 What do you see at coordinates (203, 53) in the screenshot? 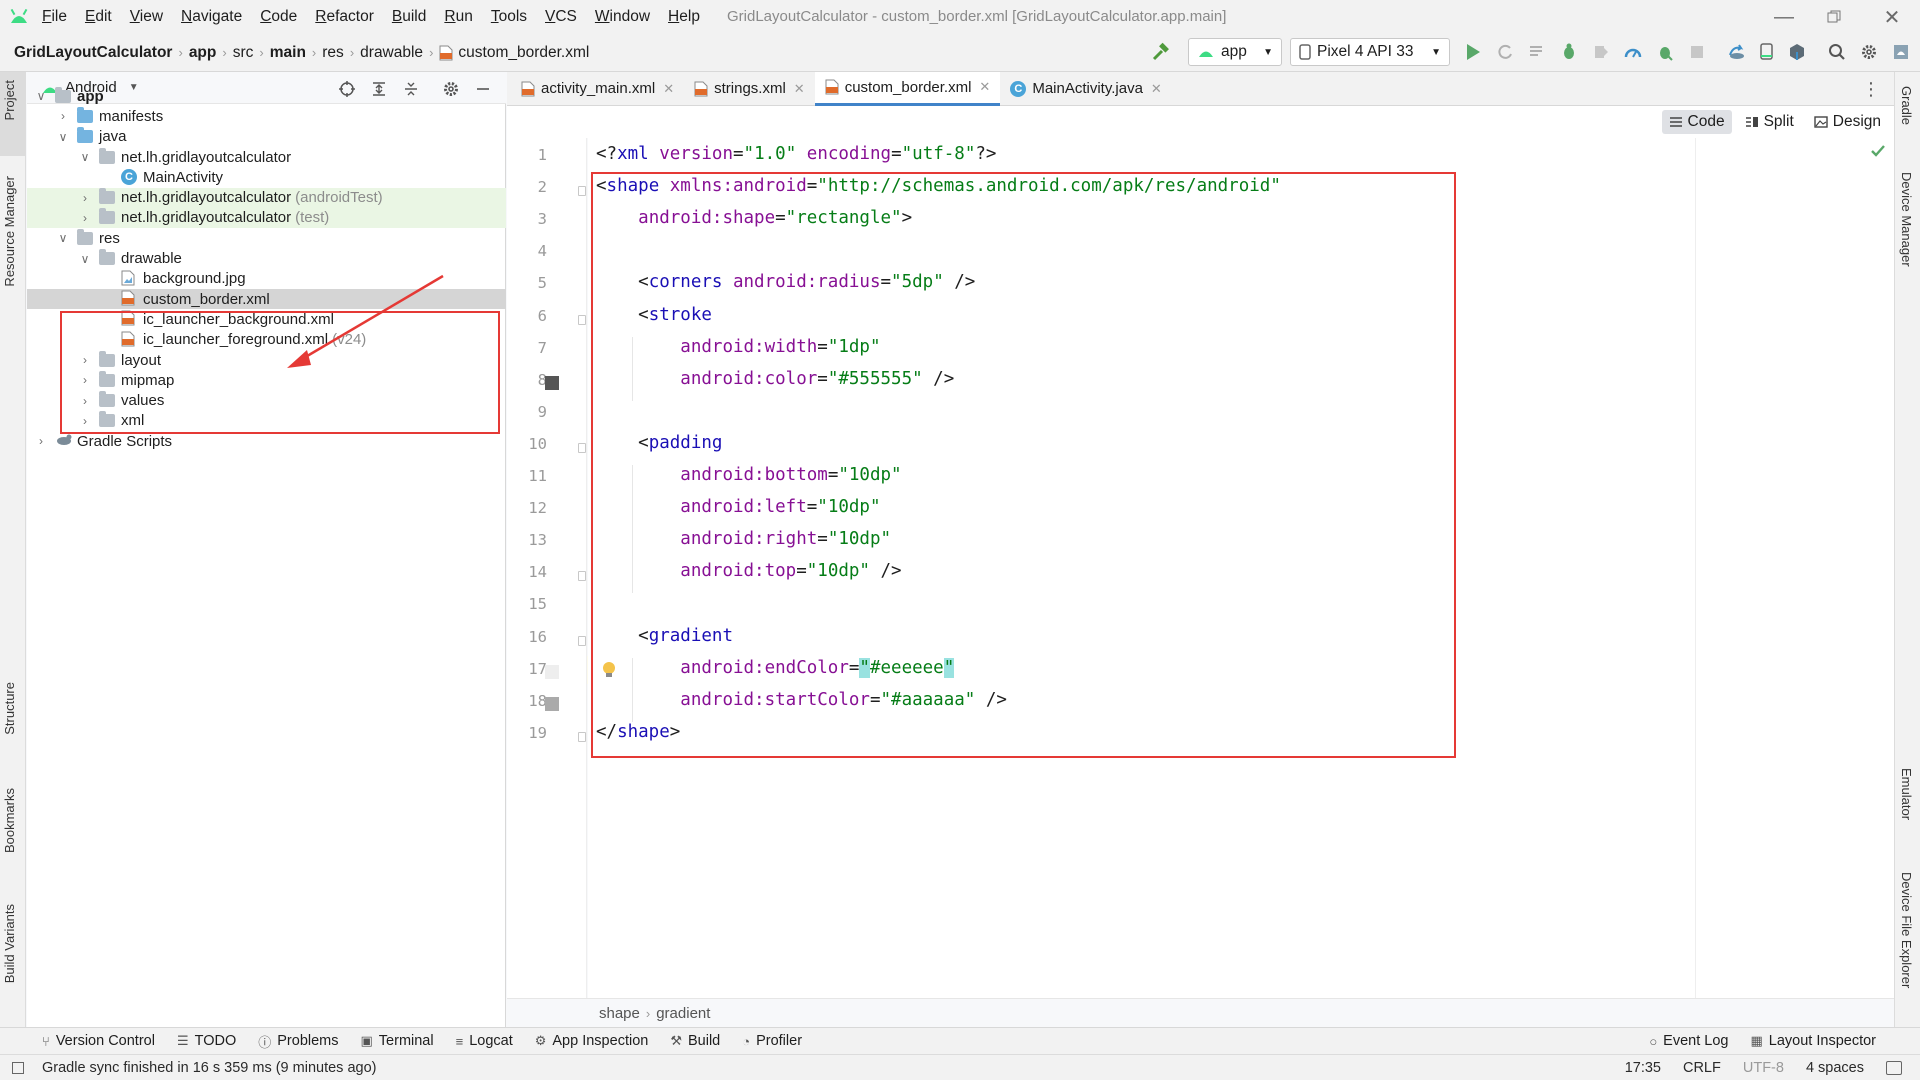
I see `breadcrumb-app: app` at bounding box center [203, 53].